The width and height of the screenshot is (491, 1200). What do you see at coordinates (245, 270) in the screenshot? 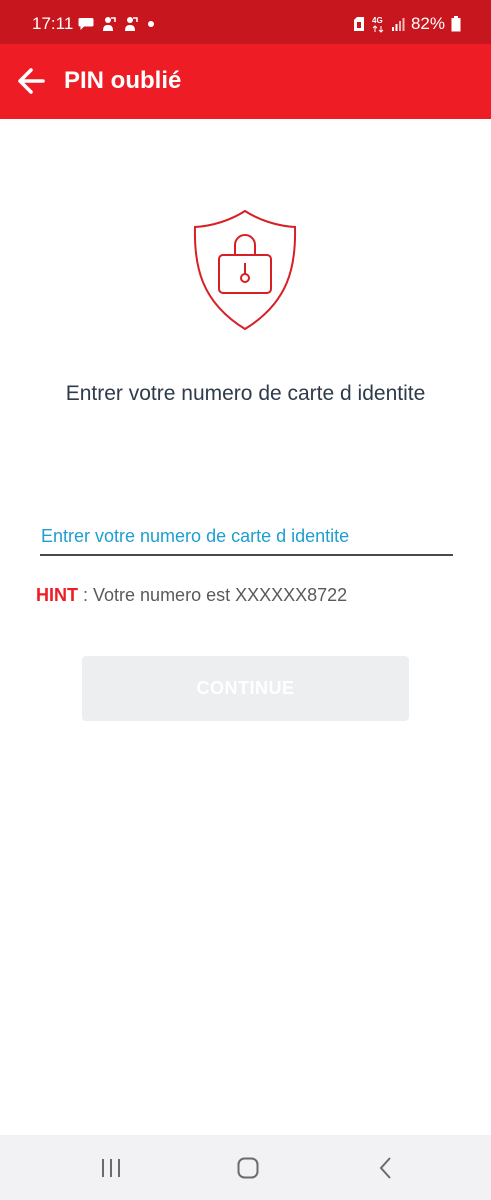
I see `shield-lock-icon` at bounding box center [245, 270].